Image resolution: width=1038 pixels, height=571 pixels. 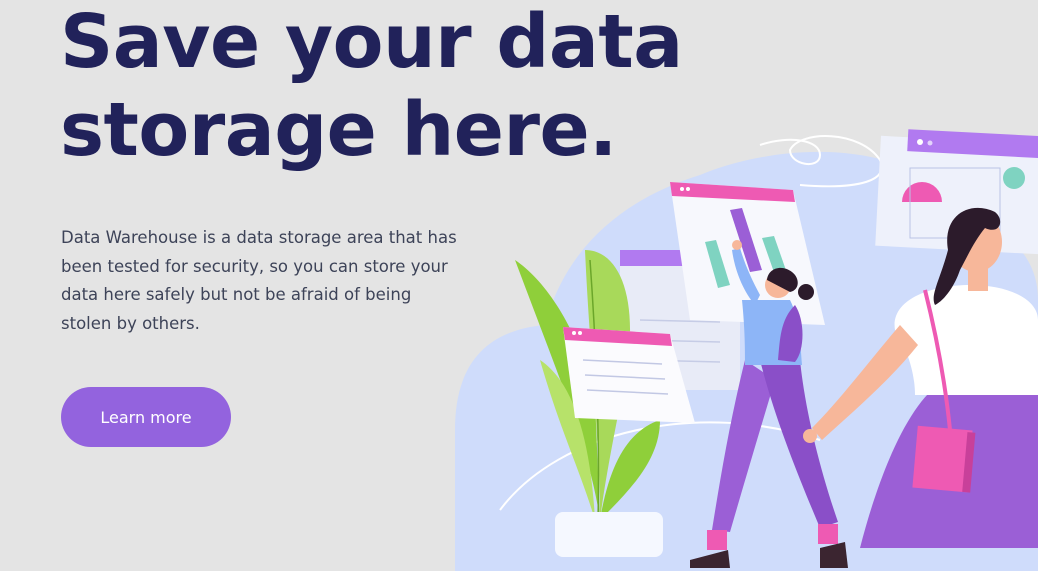 I want to click on hero-headline-line-1: Save your data, so click(x=371, y=42).